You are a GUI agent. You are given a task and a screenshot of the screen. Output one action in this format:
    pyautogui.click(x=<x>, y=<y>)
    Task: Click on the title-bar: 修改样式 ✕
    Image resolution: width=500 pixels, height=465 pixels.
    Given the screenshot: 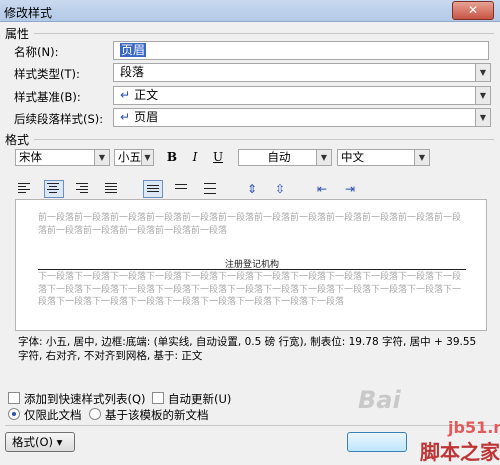 What is the action you would take?
    pyautogui.click(x=250, y=11)
    